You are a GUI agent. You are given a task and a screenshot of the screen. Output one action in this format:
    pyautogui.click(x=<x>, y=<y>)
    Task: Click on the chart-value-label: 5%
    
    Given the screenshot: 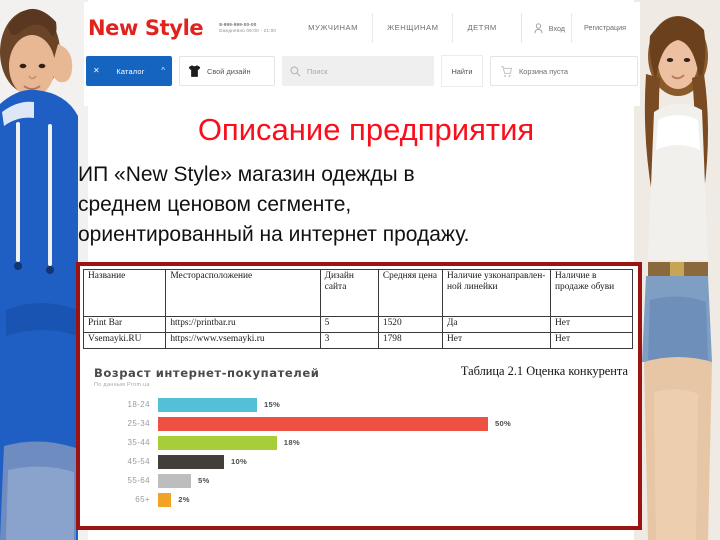 What is the action you would take?
    pyautogui.click(x=204, y=480)
    